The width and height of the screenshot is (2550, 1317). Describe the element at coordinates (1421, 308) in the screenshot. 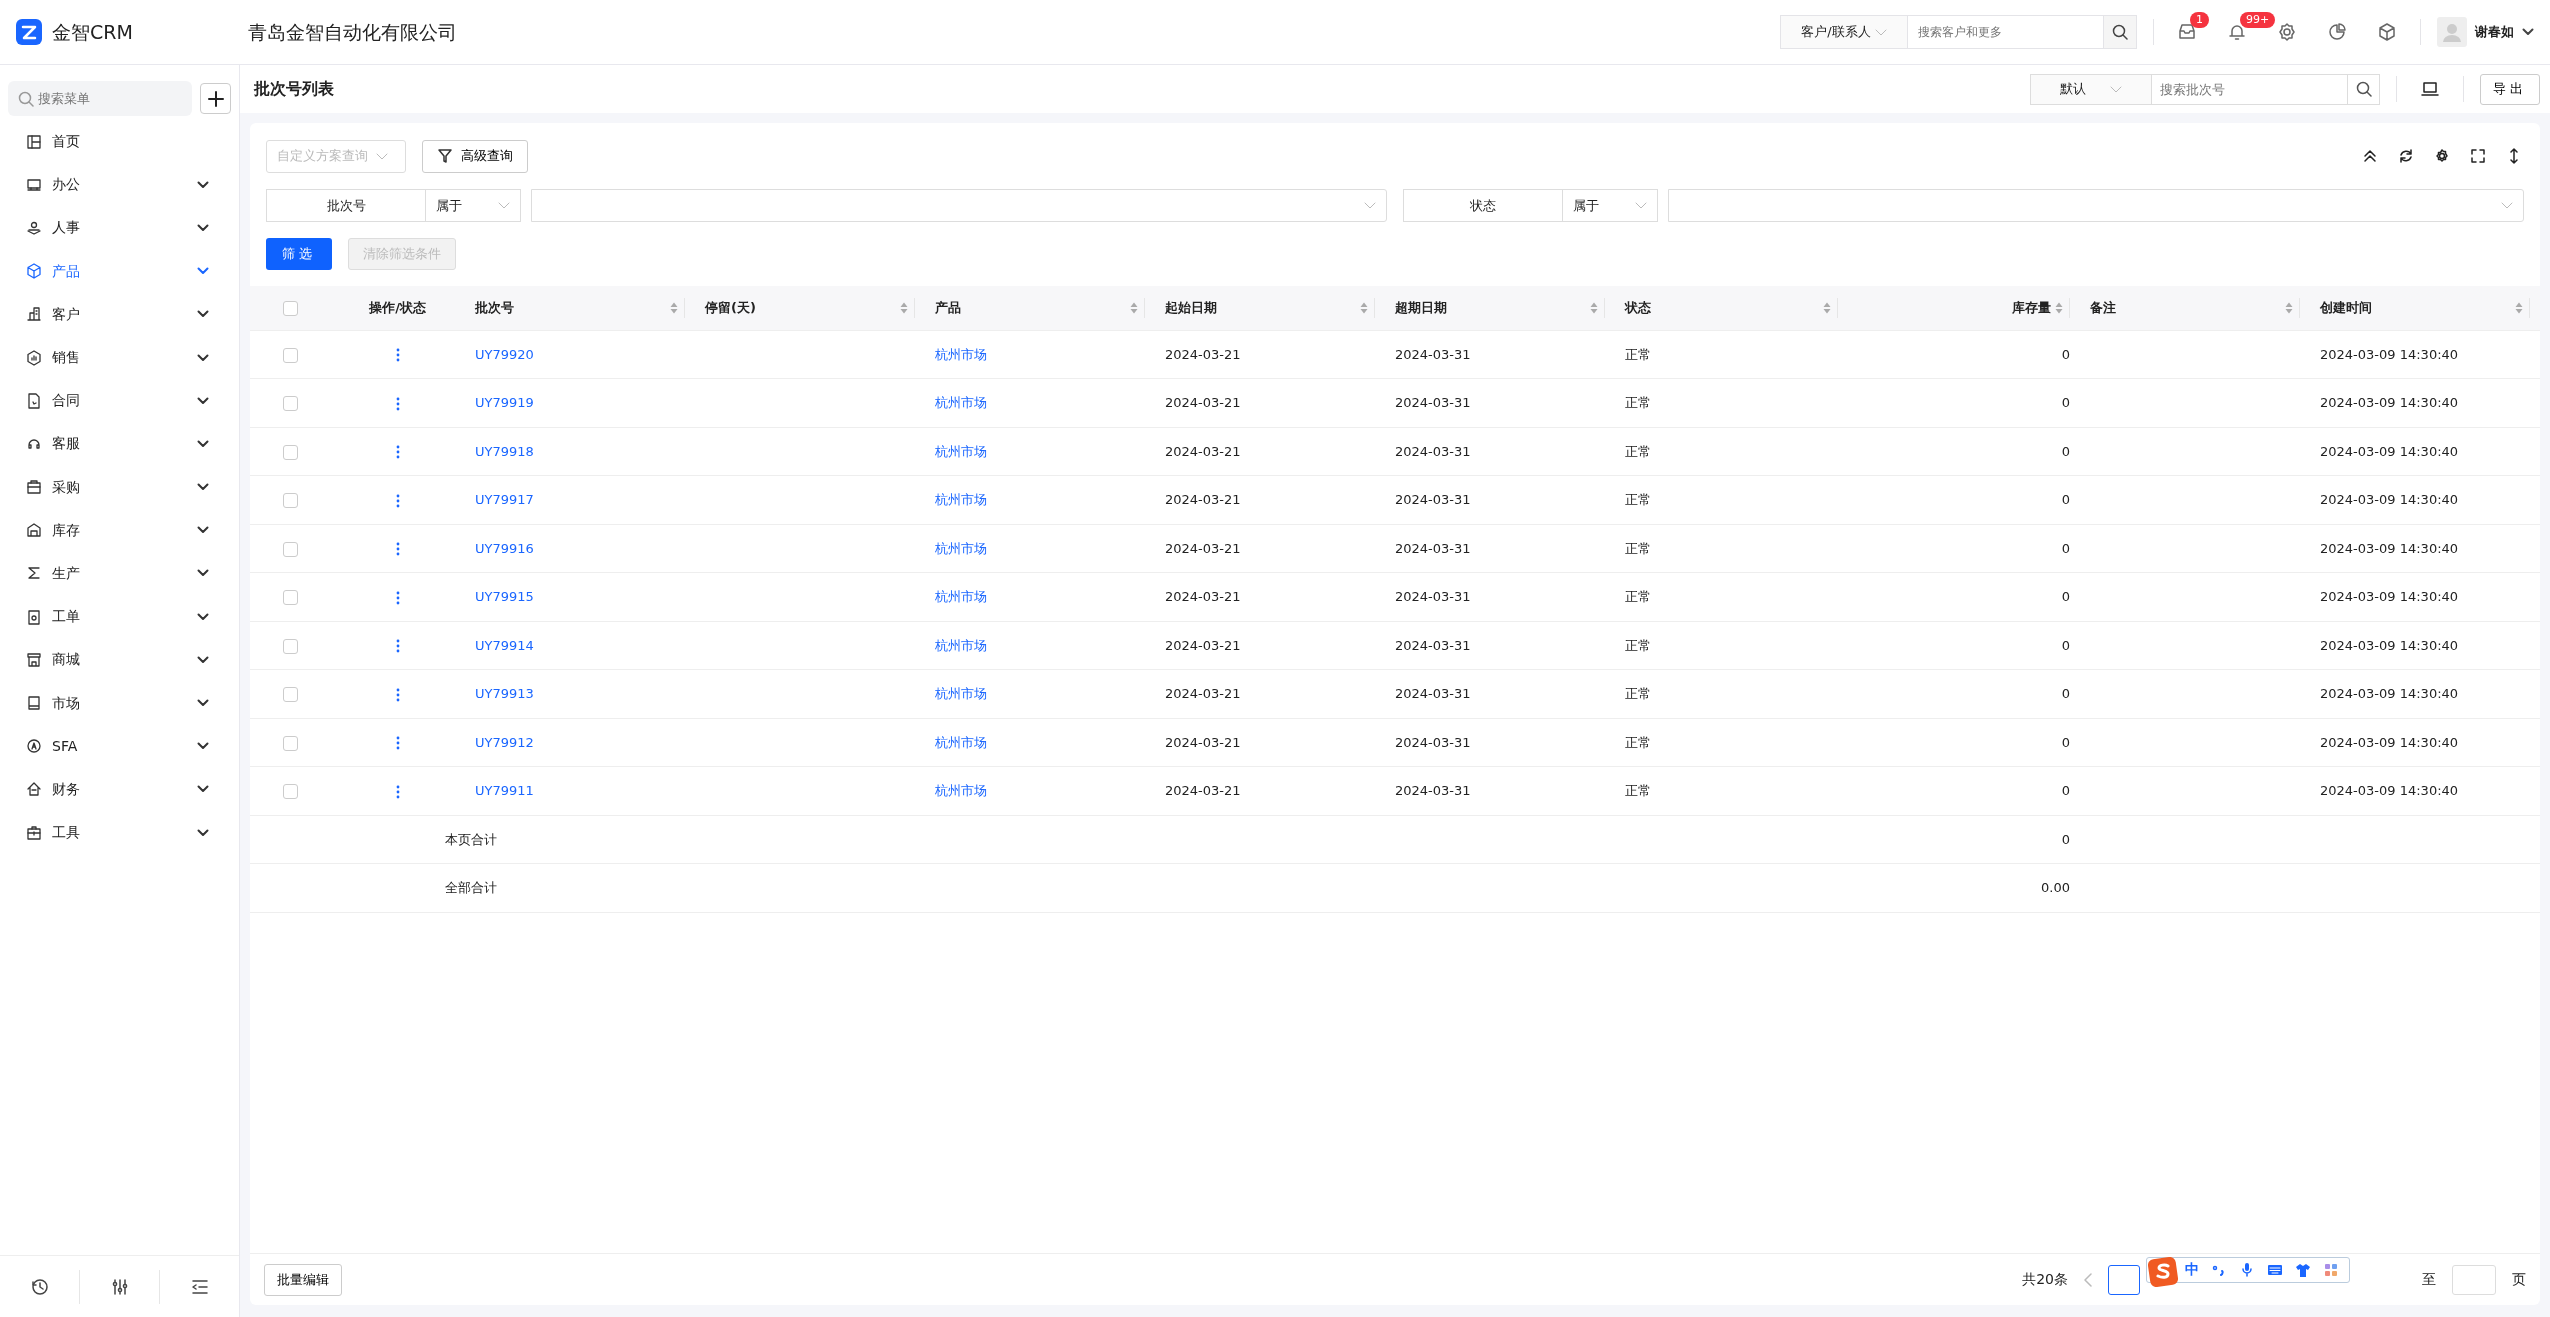

I see `column-header: 超期日期` at that location.